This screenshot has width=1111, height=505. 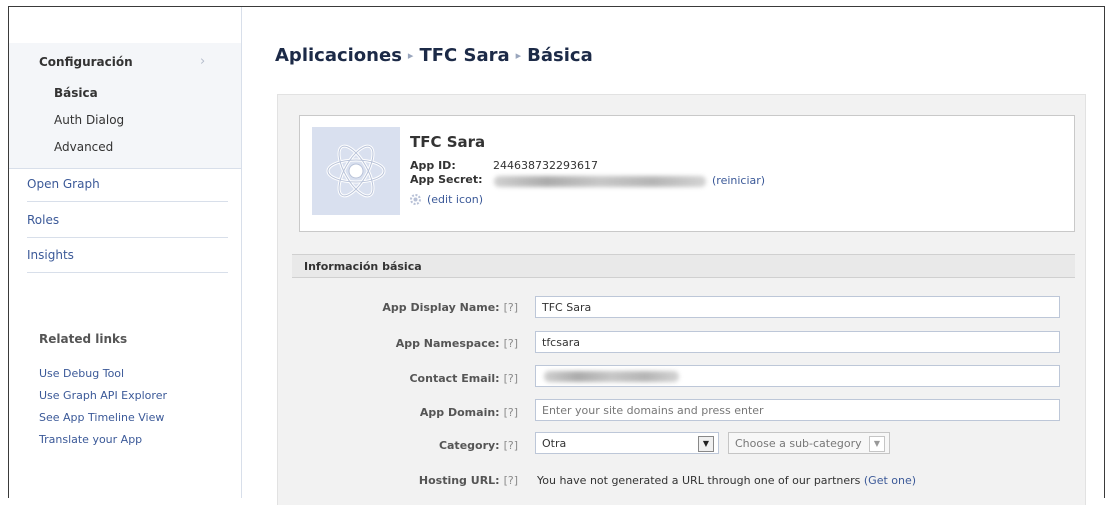 What do you see at coordinates (459, 412) in the screenshot?
I see `app-domain-label-text: App Domain:` at bounding box center [459, 412].